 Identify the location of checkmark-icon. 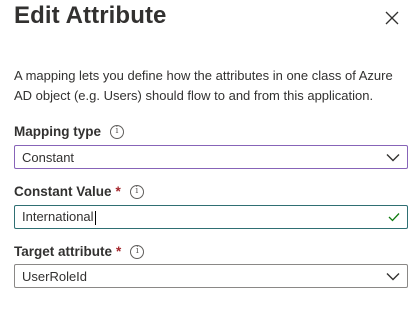
(394, 217).